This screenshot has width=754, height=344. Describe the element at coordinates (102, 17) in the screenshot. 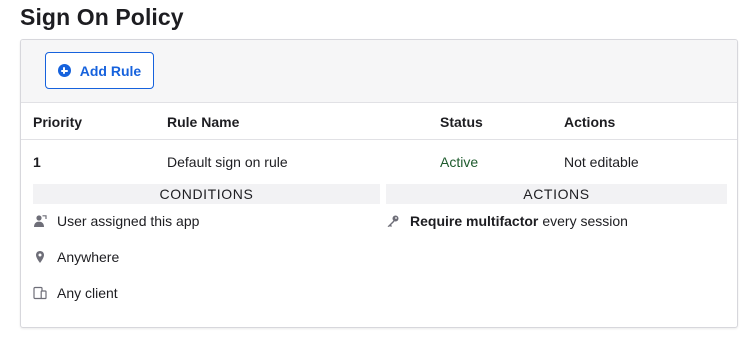

I see `page-title: Sign On Policy` at that location.